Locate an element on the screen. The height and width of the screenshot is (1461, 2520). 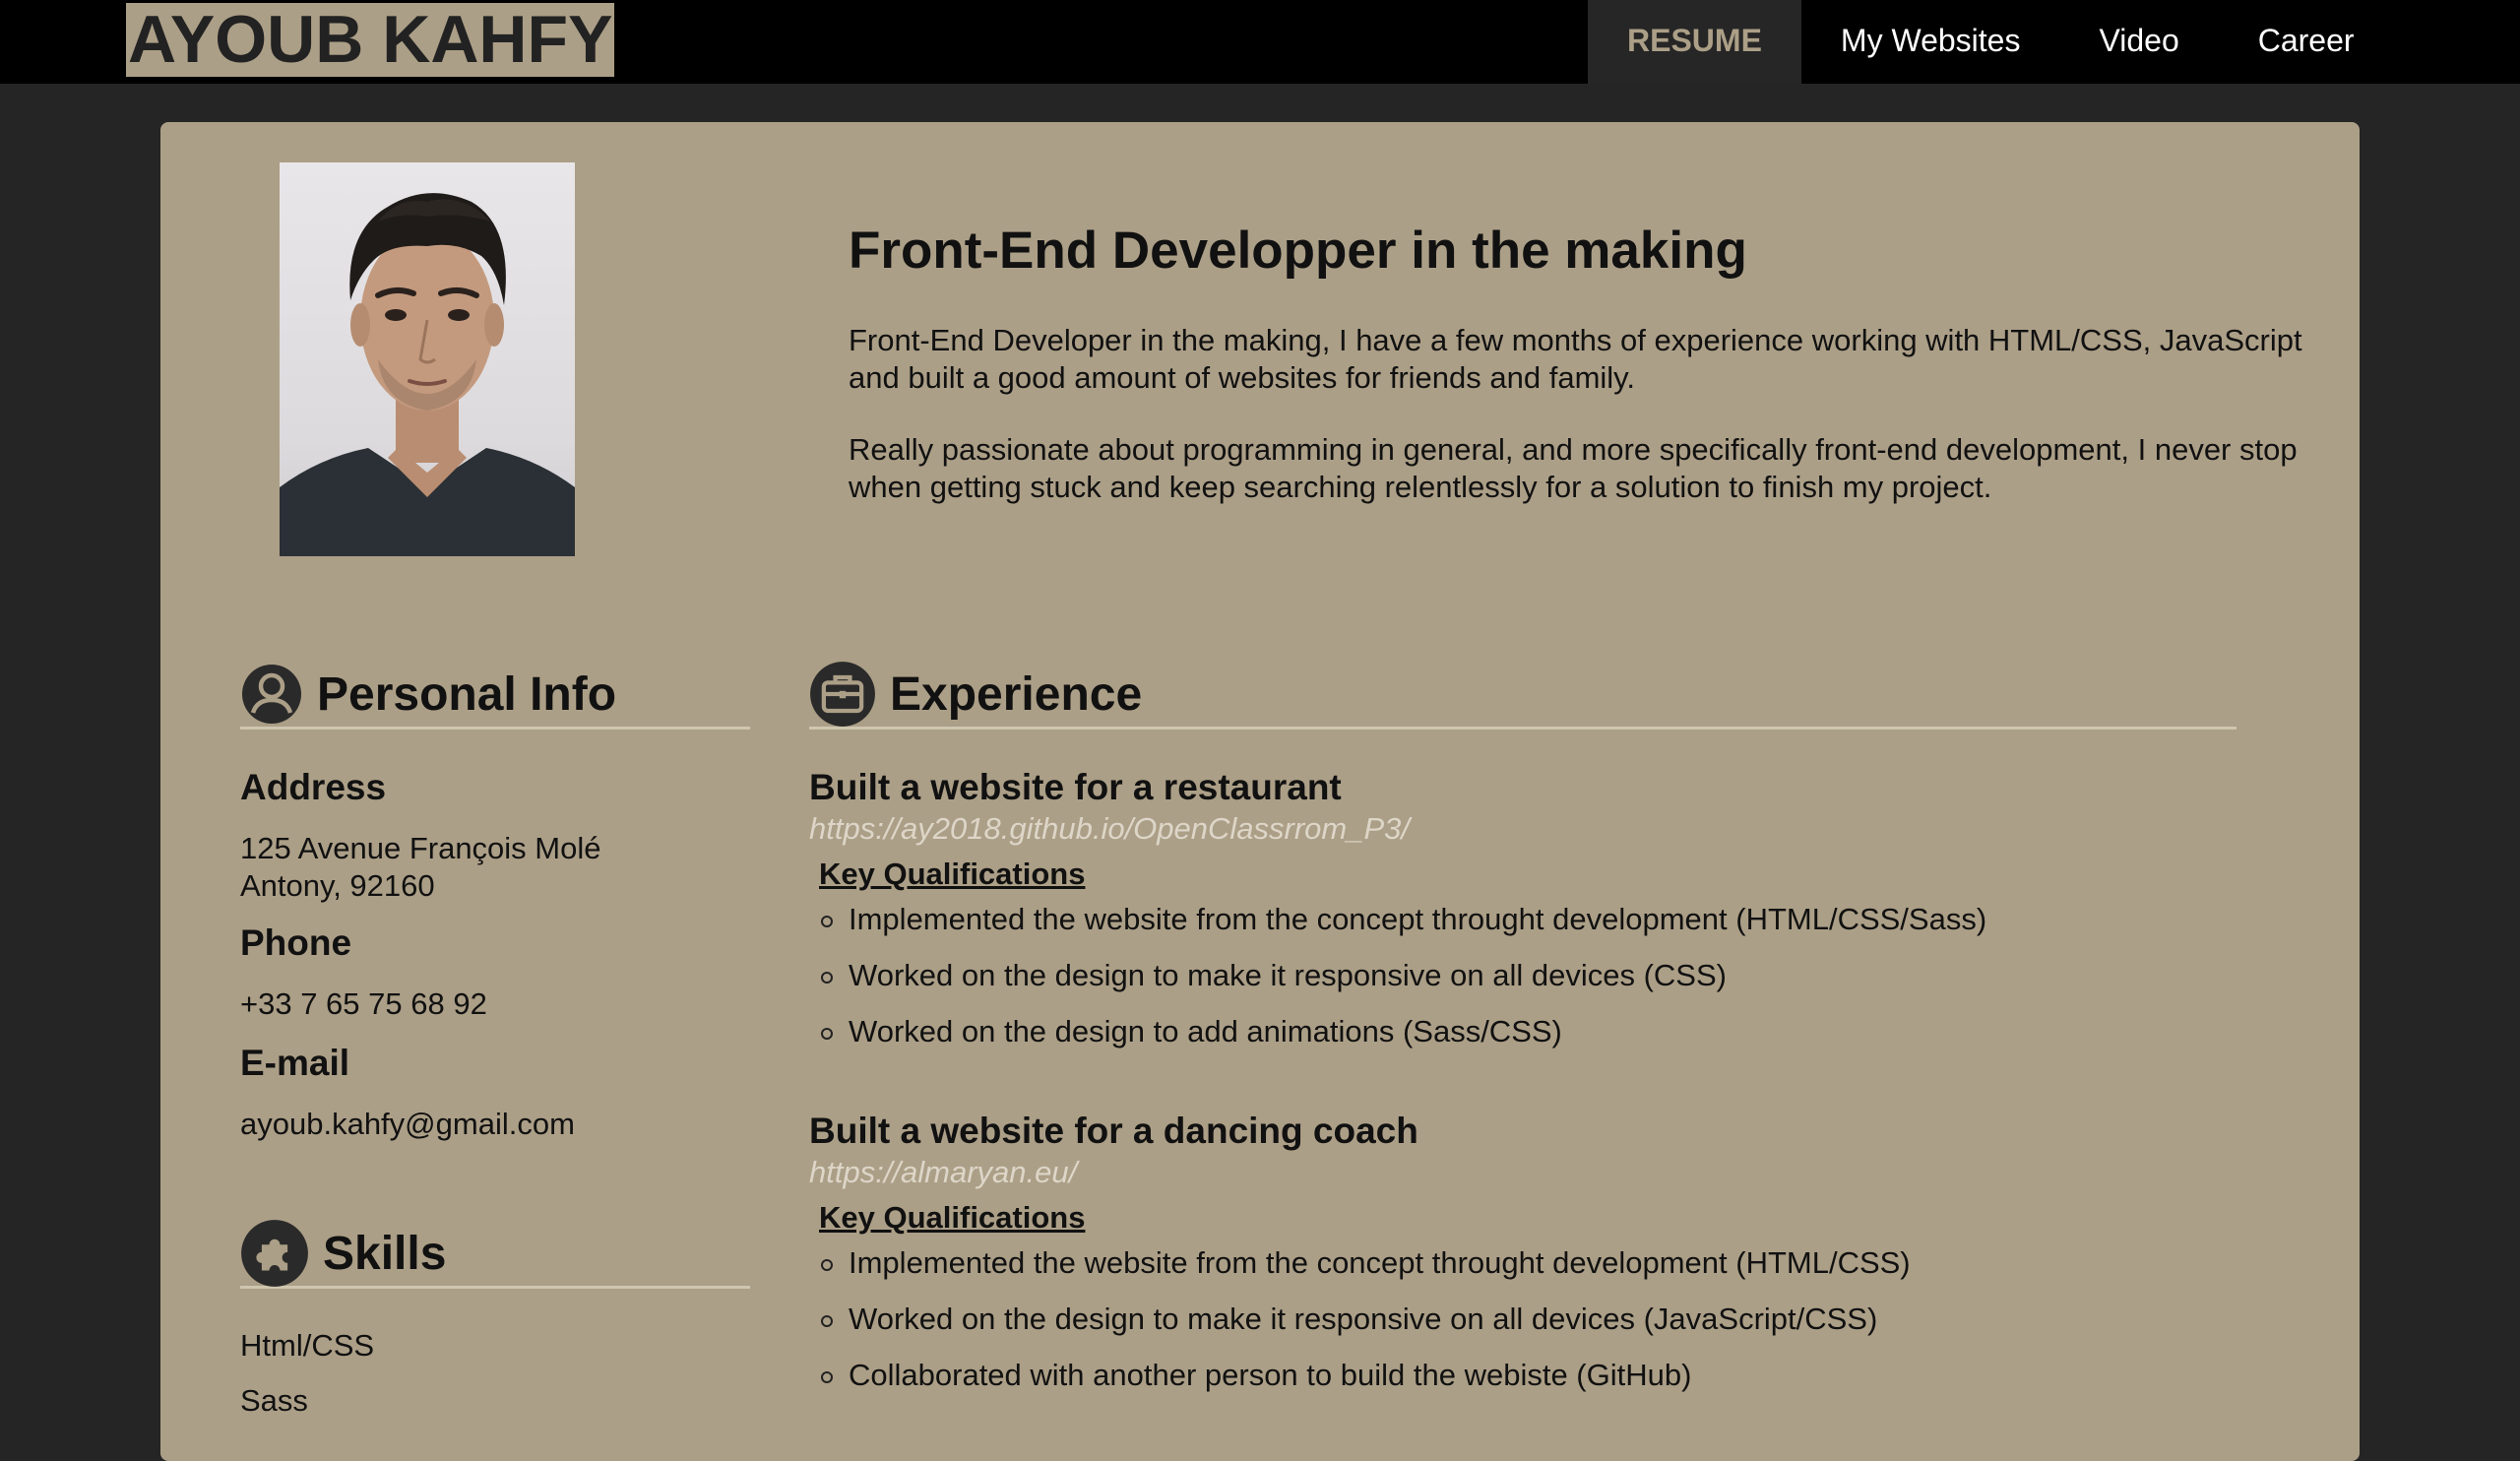
main-nav: RESUME My Websites Video Career is located at coordinates (1991, 42).